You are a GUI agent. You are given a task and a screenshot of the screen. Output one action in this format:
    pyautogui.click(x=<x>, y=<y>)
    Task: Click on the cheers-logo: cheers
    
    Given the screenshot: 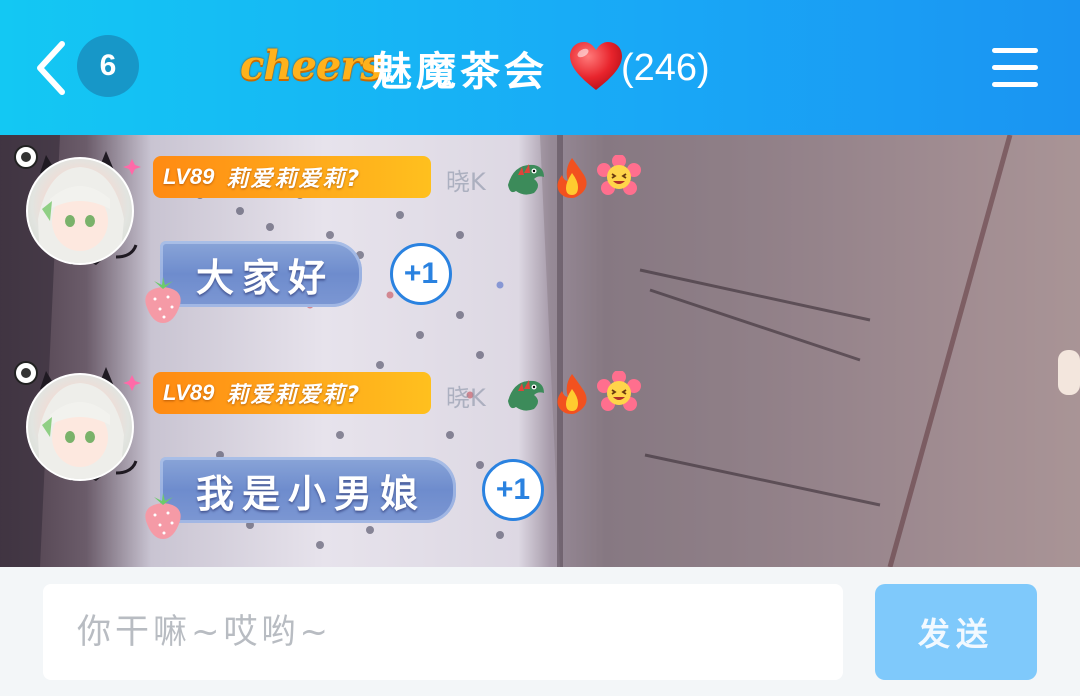 What is the action you would take?
    pyautogui.click(x=311, y=65)
    